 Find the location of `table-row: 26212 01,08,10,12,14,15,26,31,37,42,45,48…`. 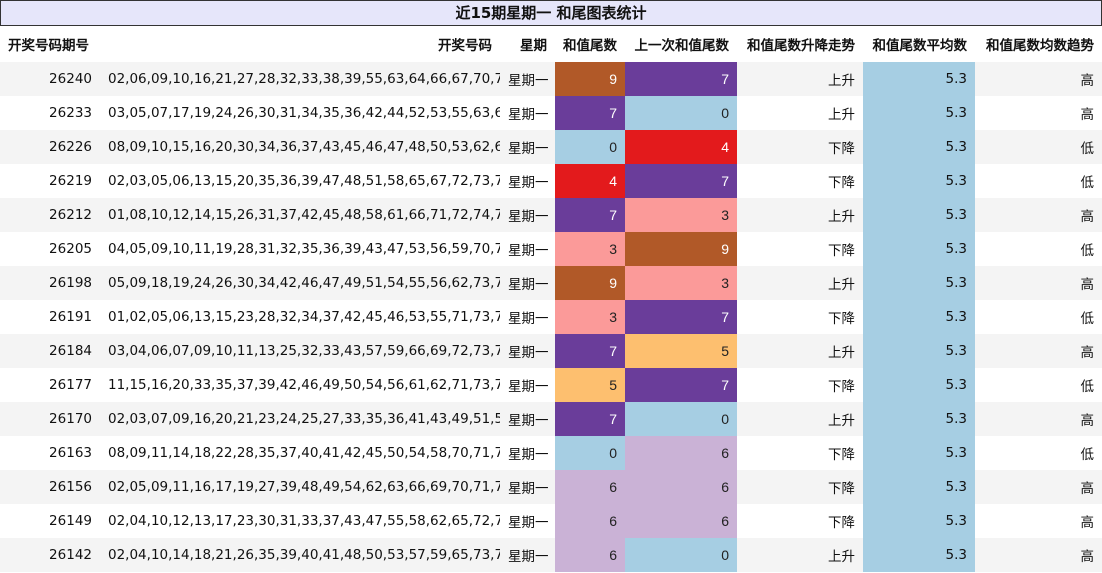

table-row: 26212 01,08,10,12,14,15,26,31,37,42,45,48… is located at coordinates (551, 215).